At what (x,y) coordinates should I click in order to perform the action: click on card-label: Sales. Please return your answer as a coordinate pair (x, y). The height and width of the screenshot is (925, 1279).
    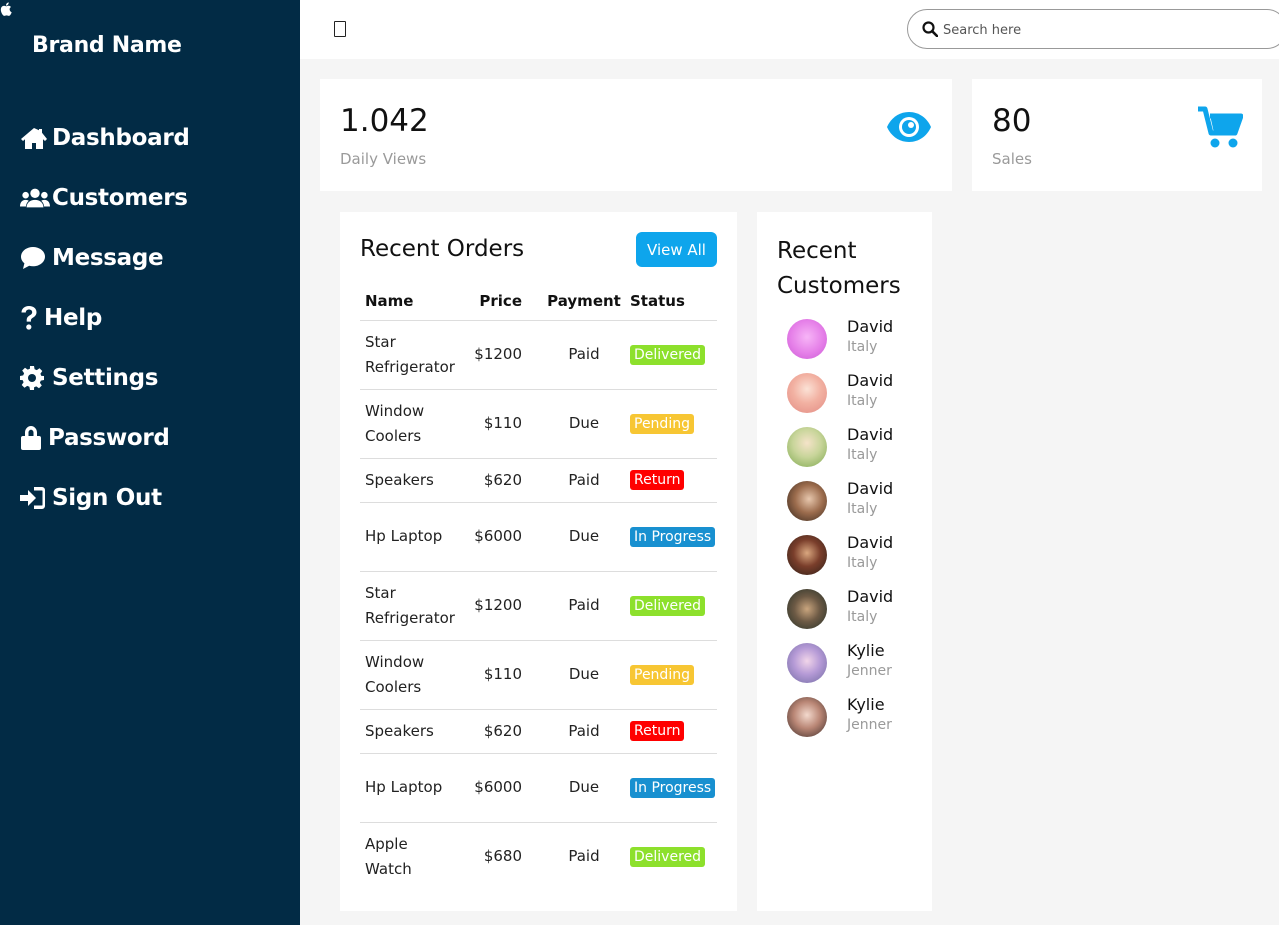
    Looking at the image, I should click on (1012, 159).